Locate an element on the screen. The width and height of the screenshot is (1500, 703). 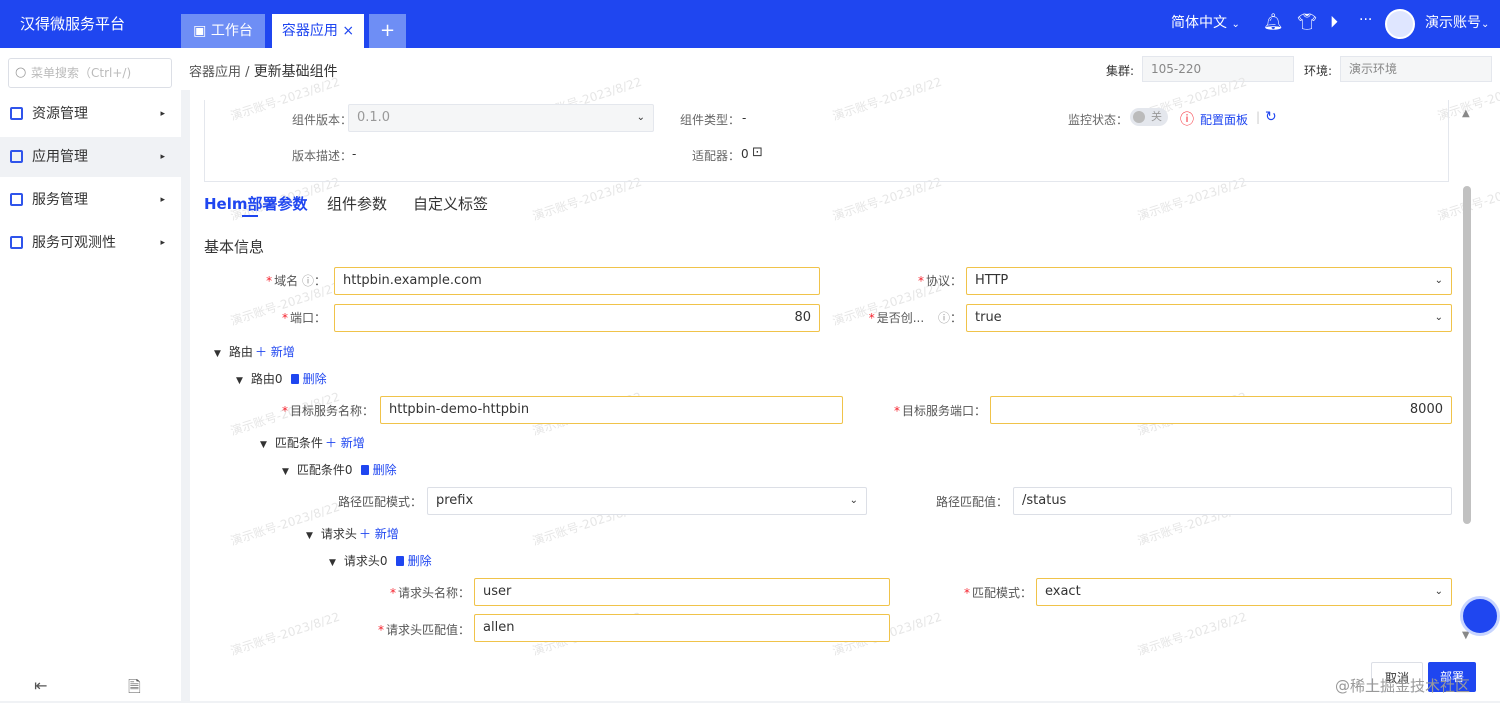
more-icon: ··· is located at coordinates (1365, 20).